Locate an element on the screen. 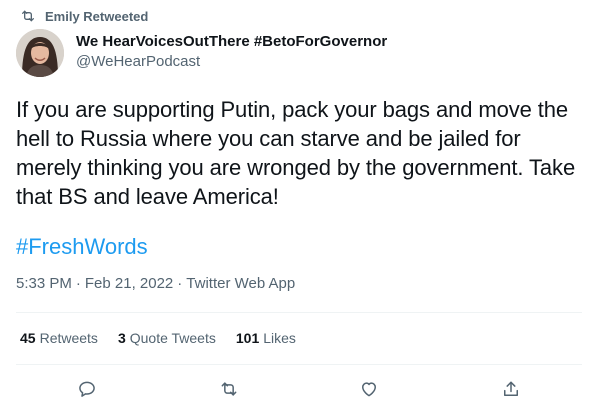 This screenshot has height=413, width=598. tweet-meta: 5:33 PM · Feb 21, 2022 · Twitter Web App is located at coordinates (155, 283).